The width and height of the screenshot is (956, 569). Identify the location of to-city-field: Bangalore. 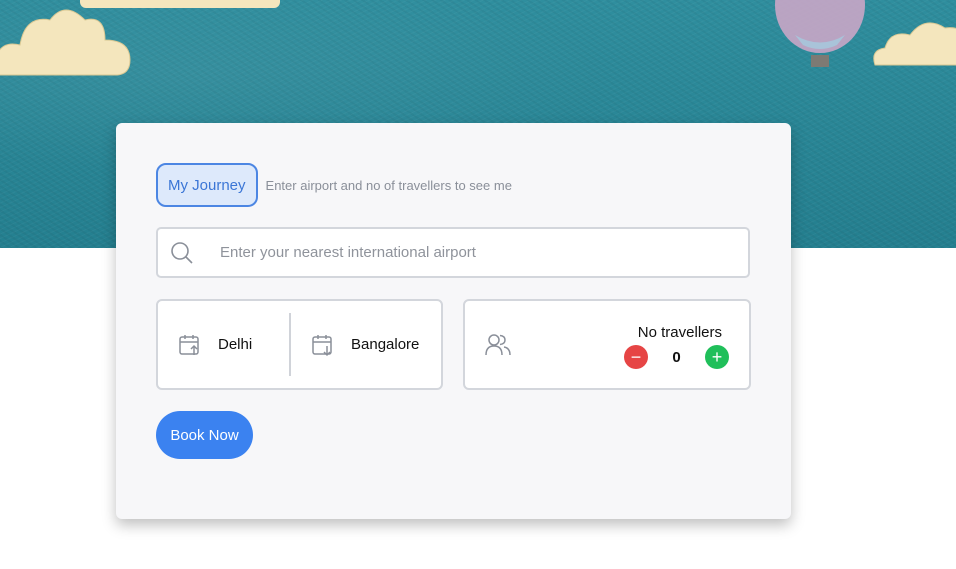
(365, 344).